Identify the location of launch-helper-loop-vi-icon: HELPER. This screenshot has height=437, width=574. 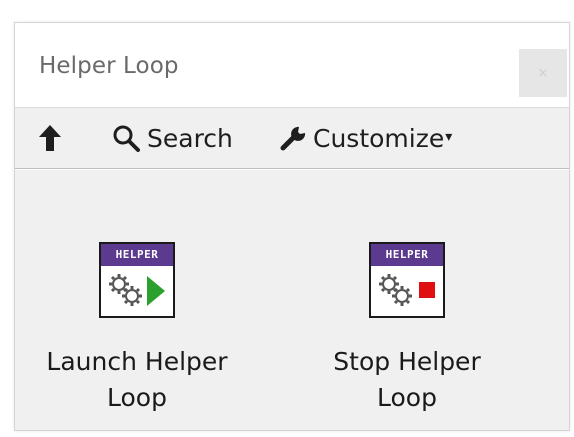
(137, 280).